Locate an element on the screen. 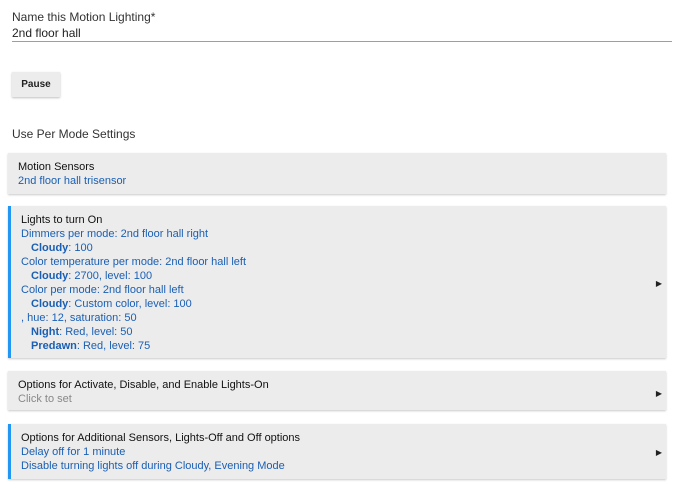 The height and width of the screenshot is (492, 690). color-per-mode-line: Color per mode: 2nd floor hall left is located at coordinates (102, 290).